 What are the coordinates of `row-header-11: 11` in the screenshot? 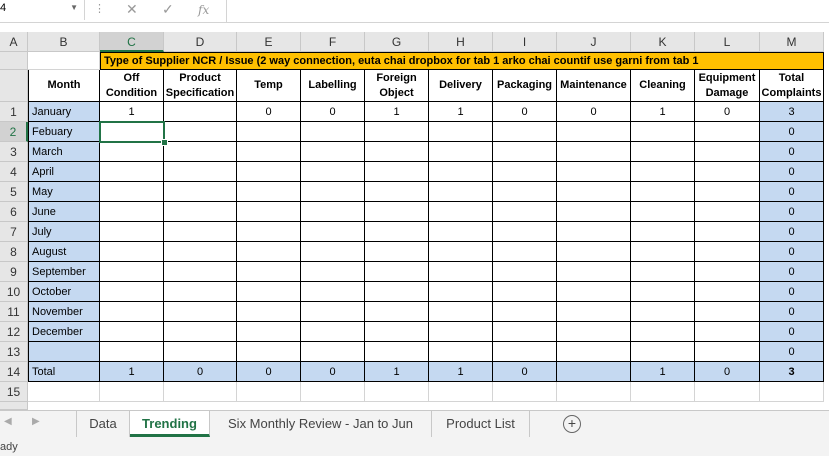 It's located at (14, 312).